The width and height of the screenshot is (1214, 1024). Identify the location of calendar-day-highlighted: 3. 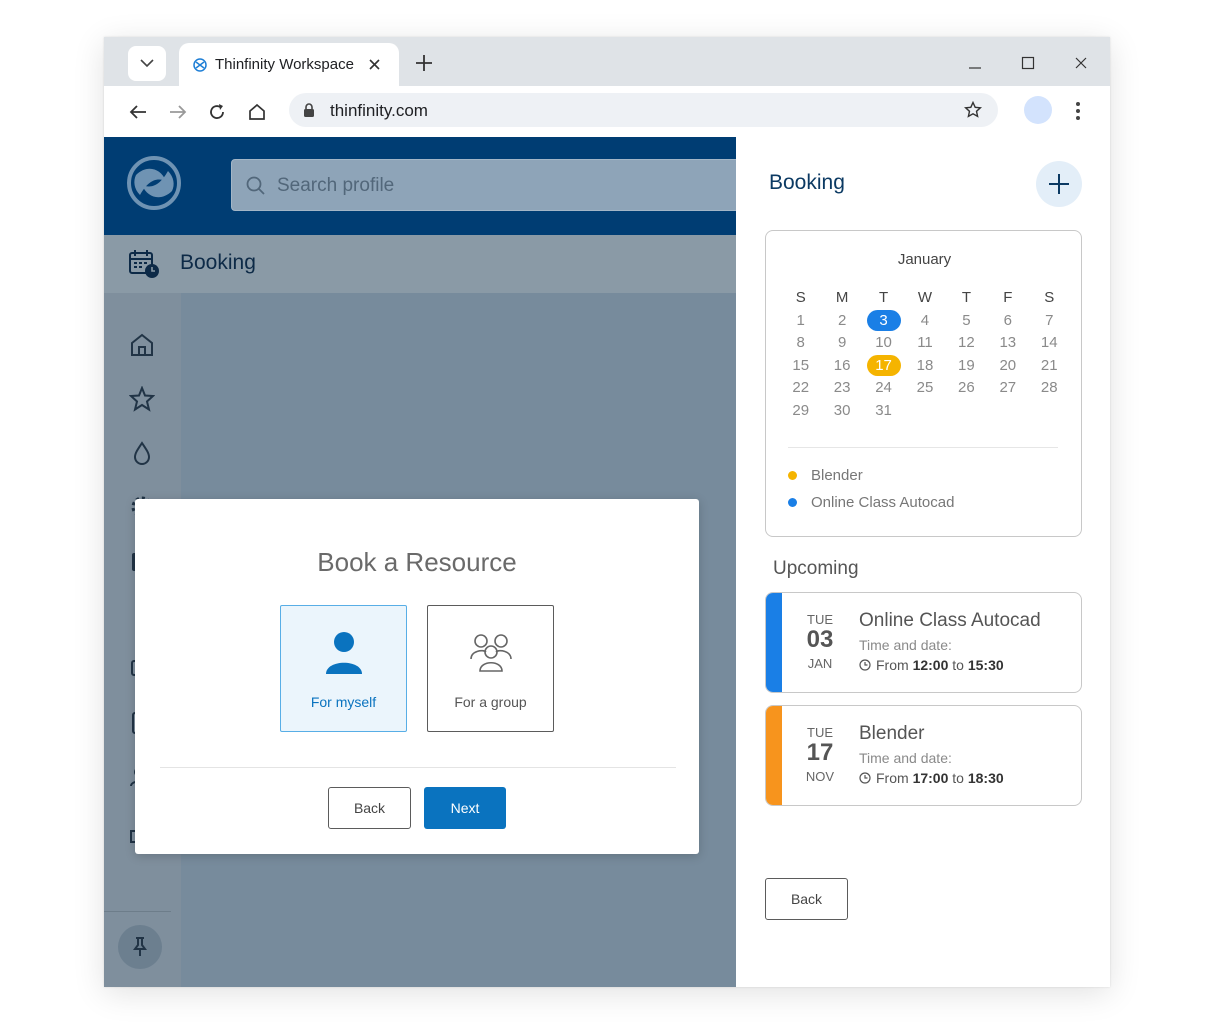
(883, 321).